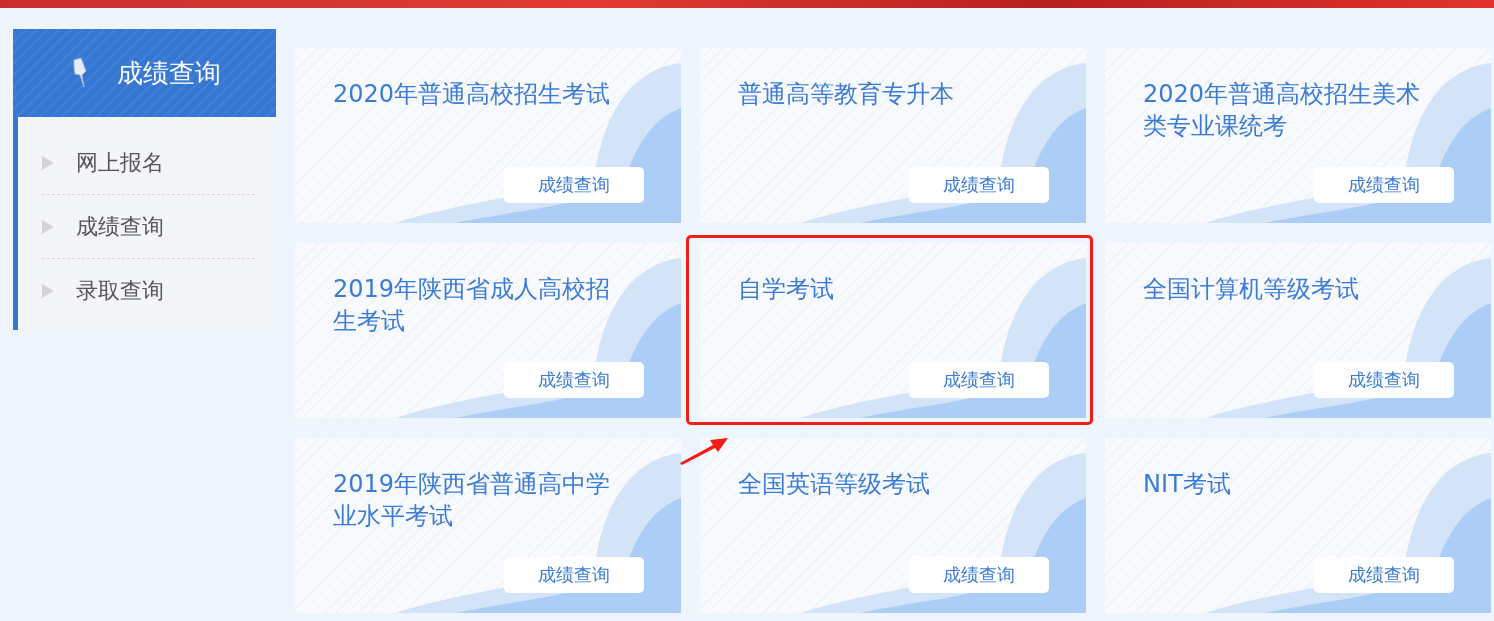  Describe the element at coordinates (786, 289) in the screenshot. I see `exam-title: 自学考试` at that location.